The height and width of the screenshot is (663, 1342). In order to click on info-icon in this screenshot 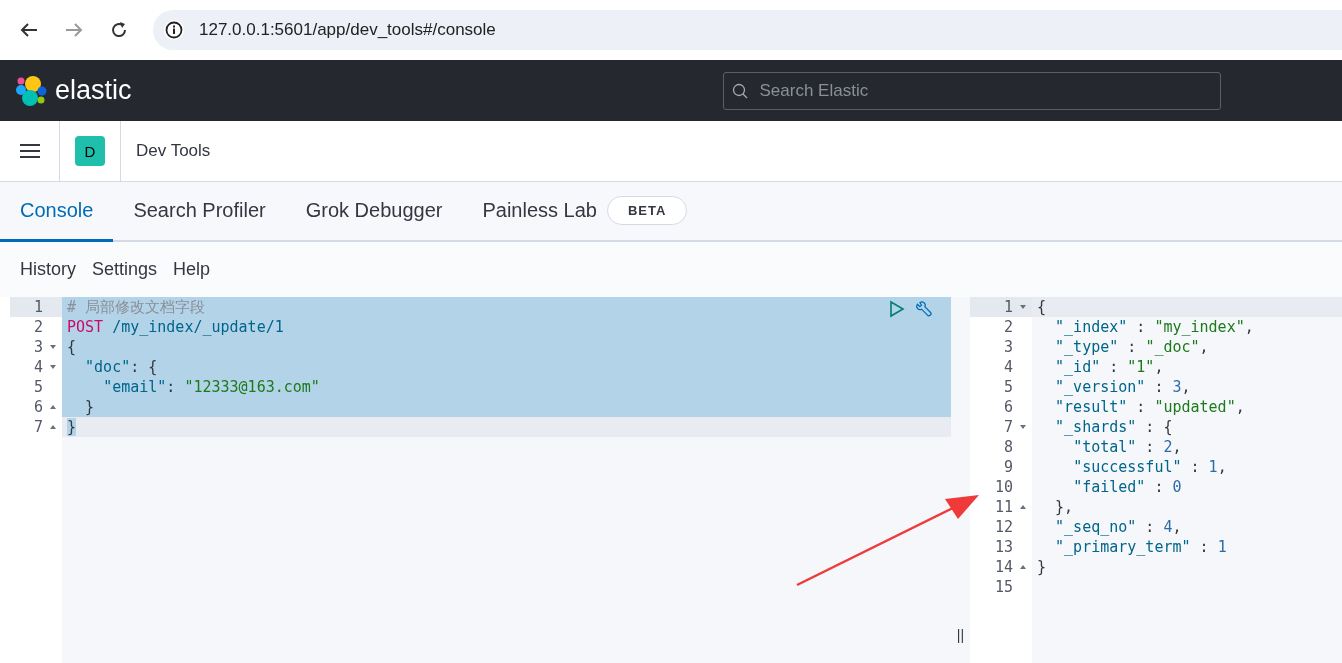, I will do `click(174, 30)`.